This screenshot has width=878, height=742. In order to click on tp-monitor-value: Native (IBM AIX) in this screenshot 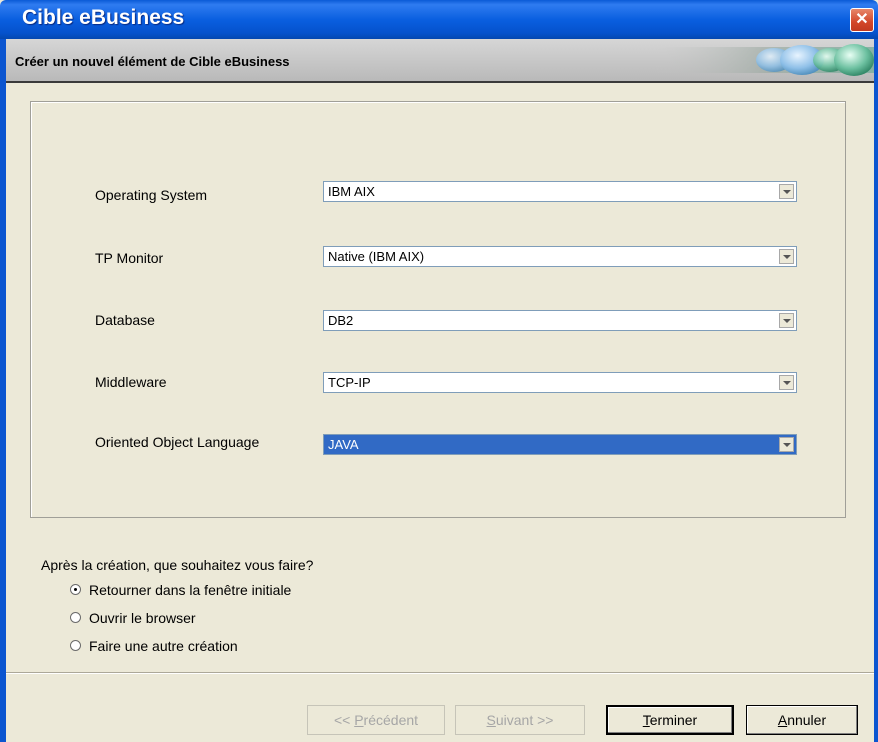, I will do `click(376, 256)`.